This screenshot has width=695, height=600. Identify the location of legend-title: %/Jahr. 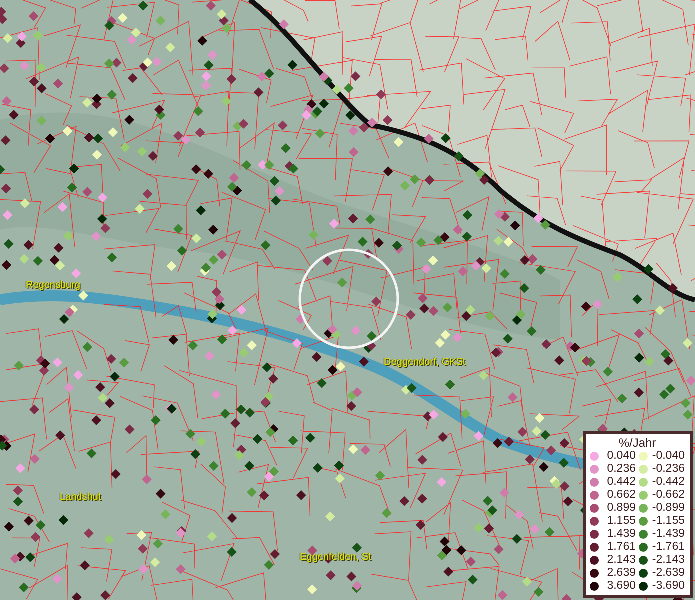
(638, 443).